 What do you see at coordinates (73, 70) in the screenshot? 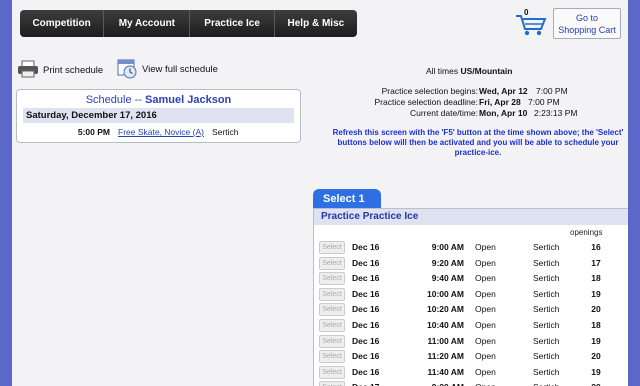
I see `print-schedule-label: Print schedule` at bounding box center [73, 70].